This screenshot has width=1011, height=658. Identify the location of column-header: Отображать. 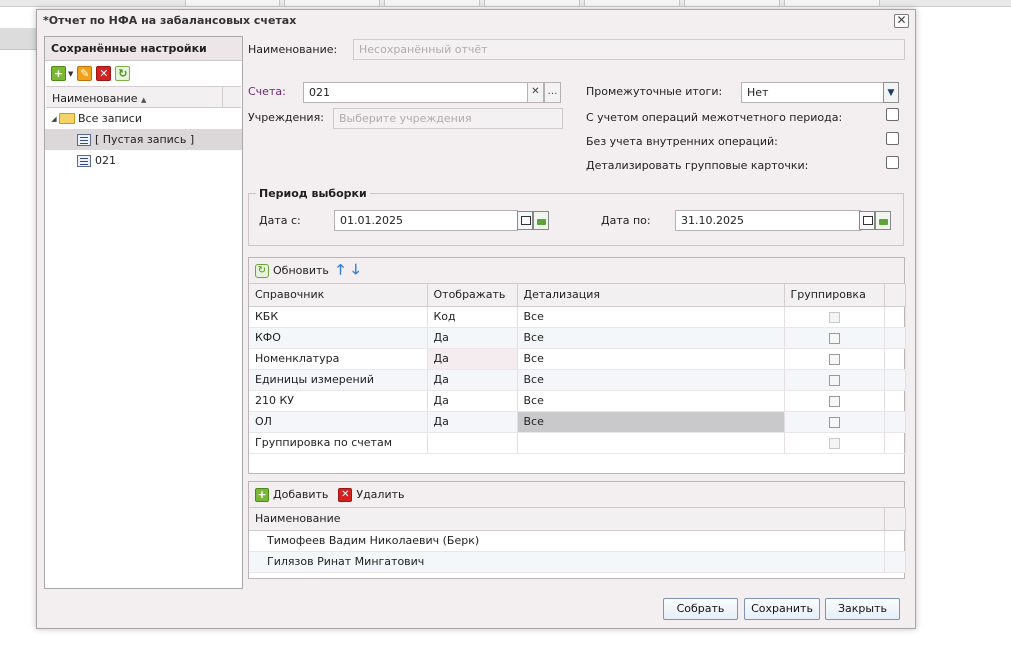
(472, 295).